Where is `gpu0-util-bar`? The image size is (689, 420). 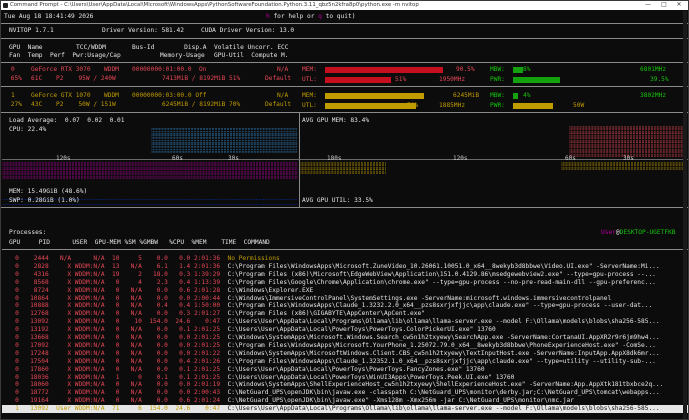
gpu0-util-bar is located at coordinates (358, 80).